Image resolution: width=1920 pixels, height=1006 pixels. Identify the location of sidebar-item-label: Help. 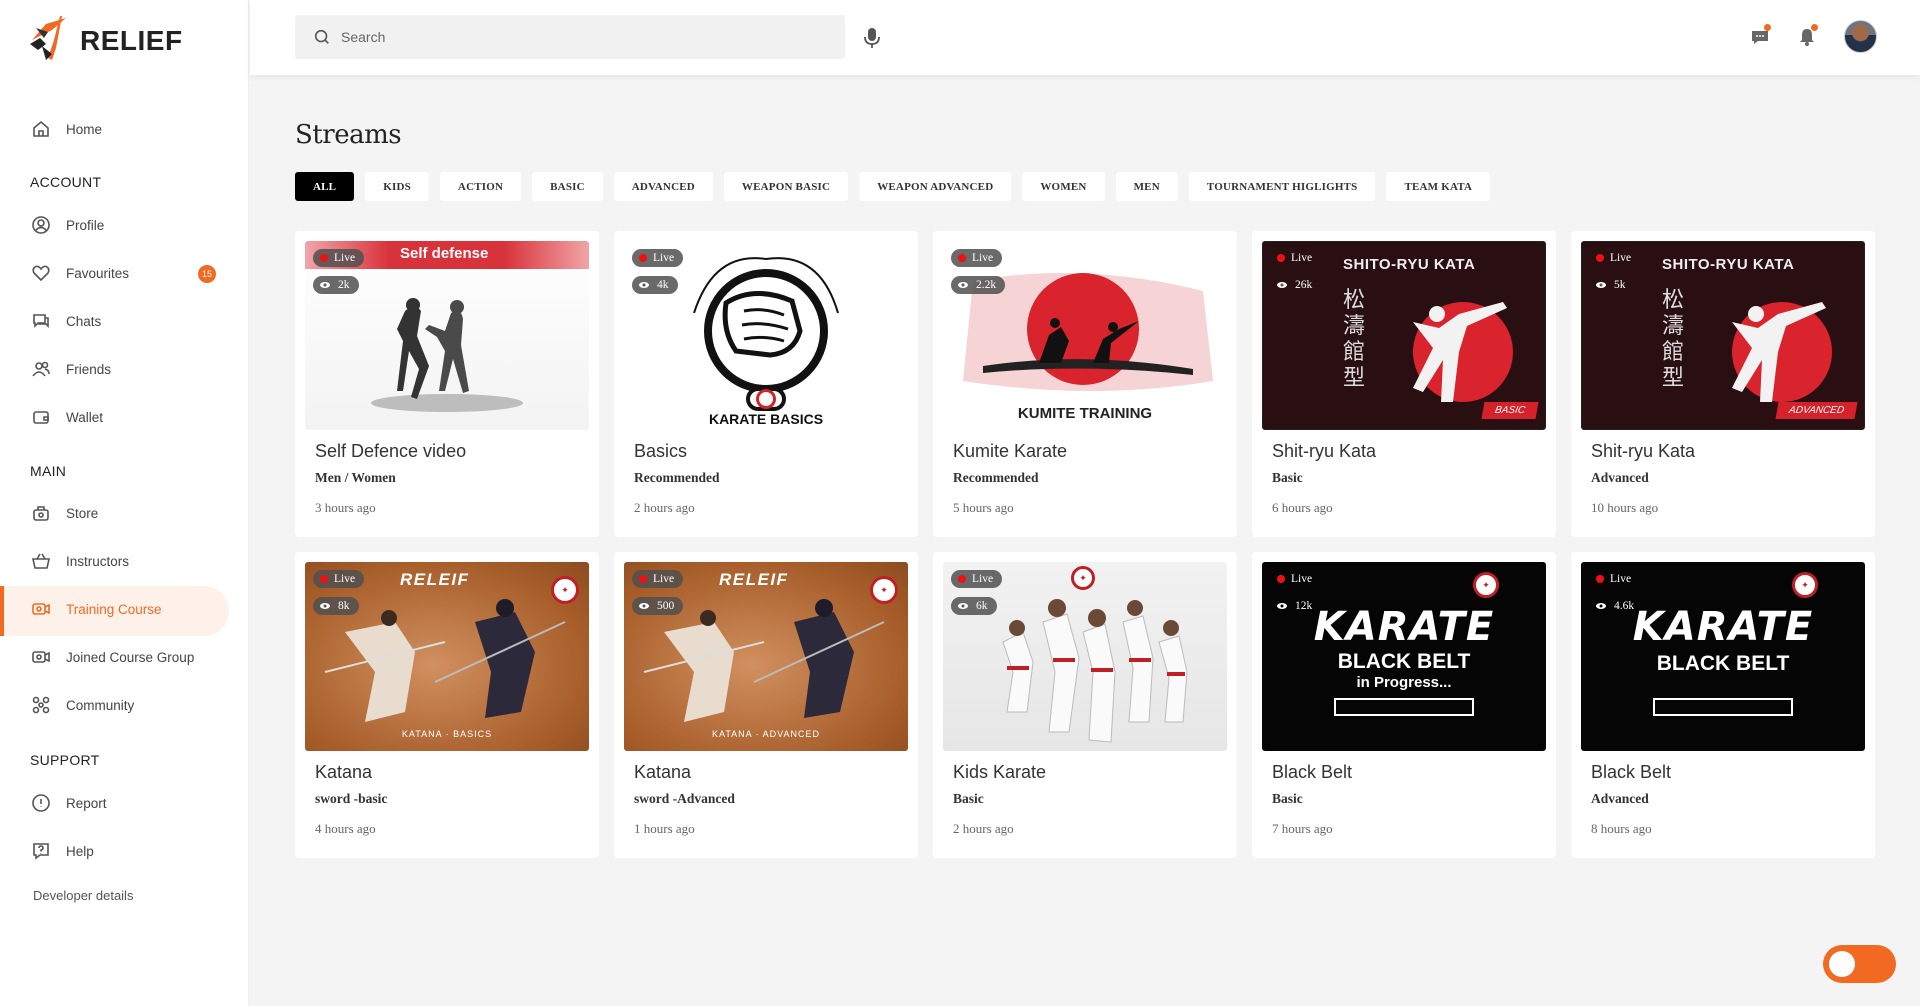
(80, 851).